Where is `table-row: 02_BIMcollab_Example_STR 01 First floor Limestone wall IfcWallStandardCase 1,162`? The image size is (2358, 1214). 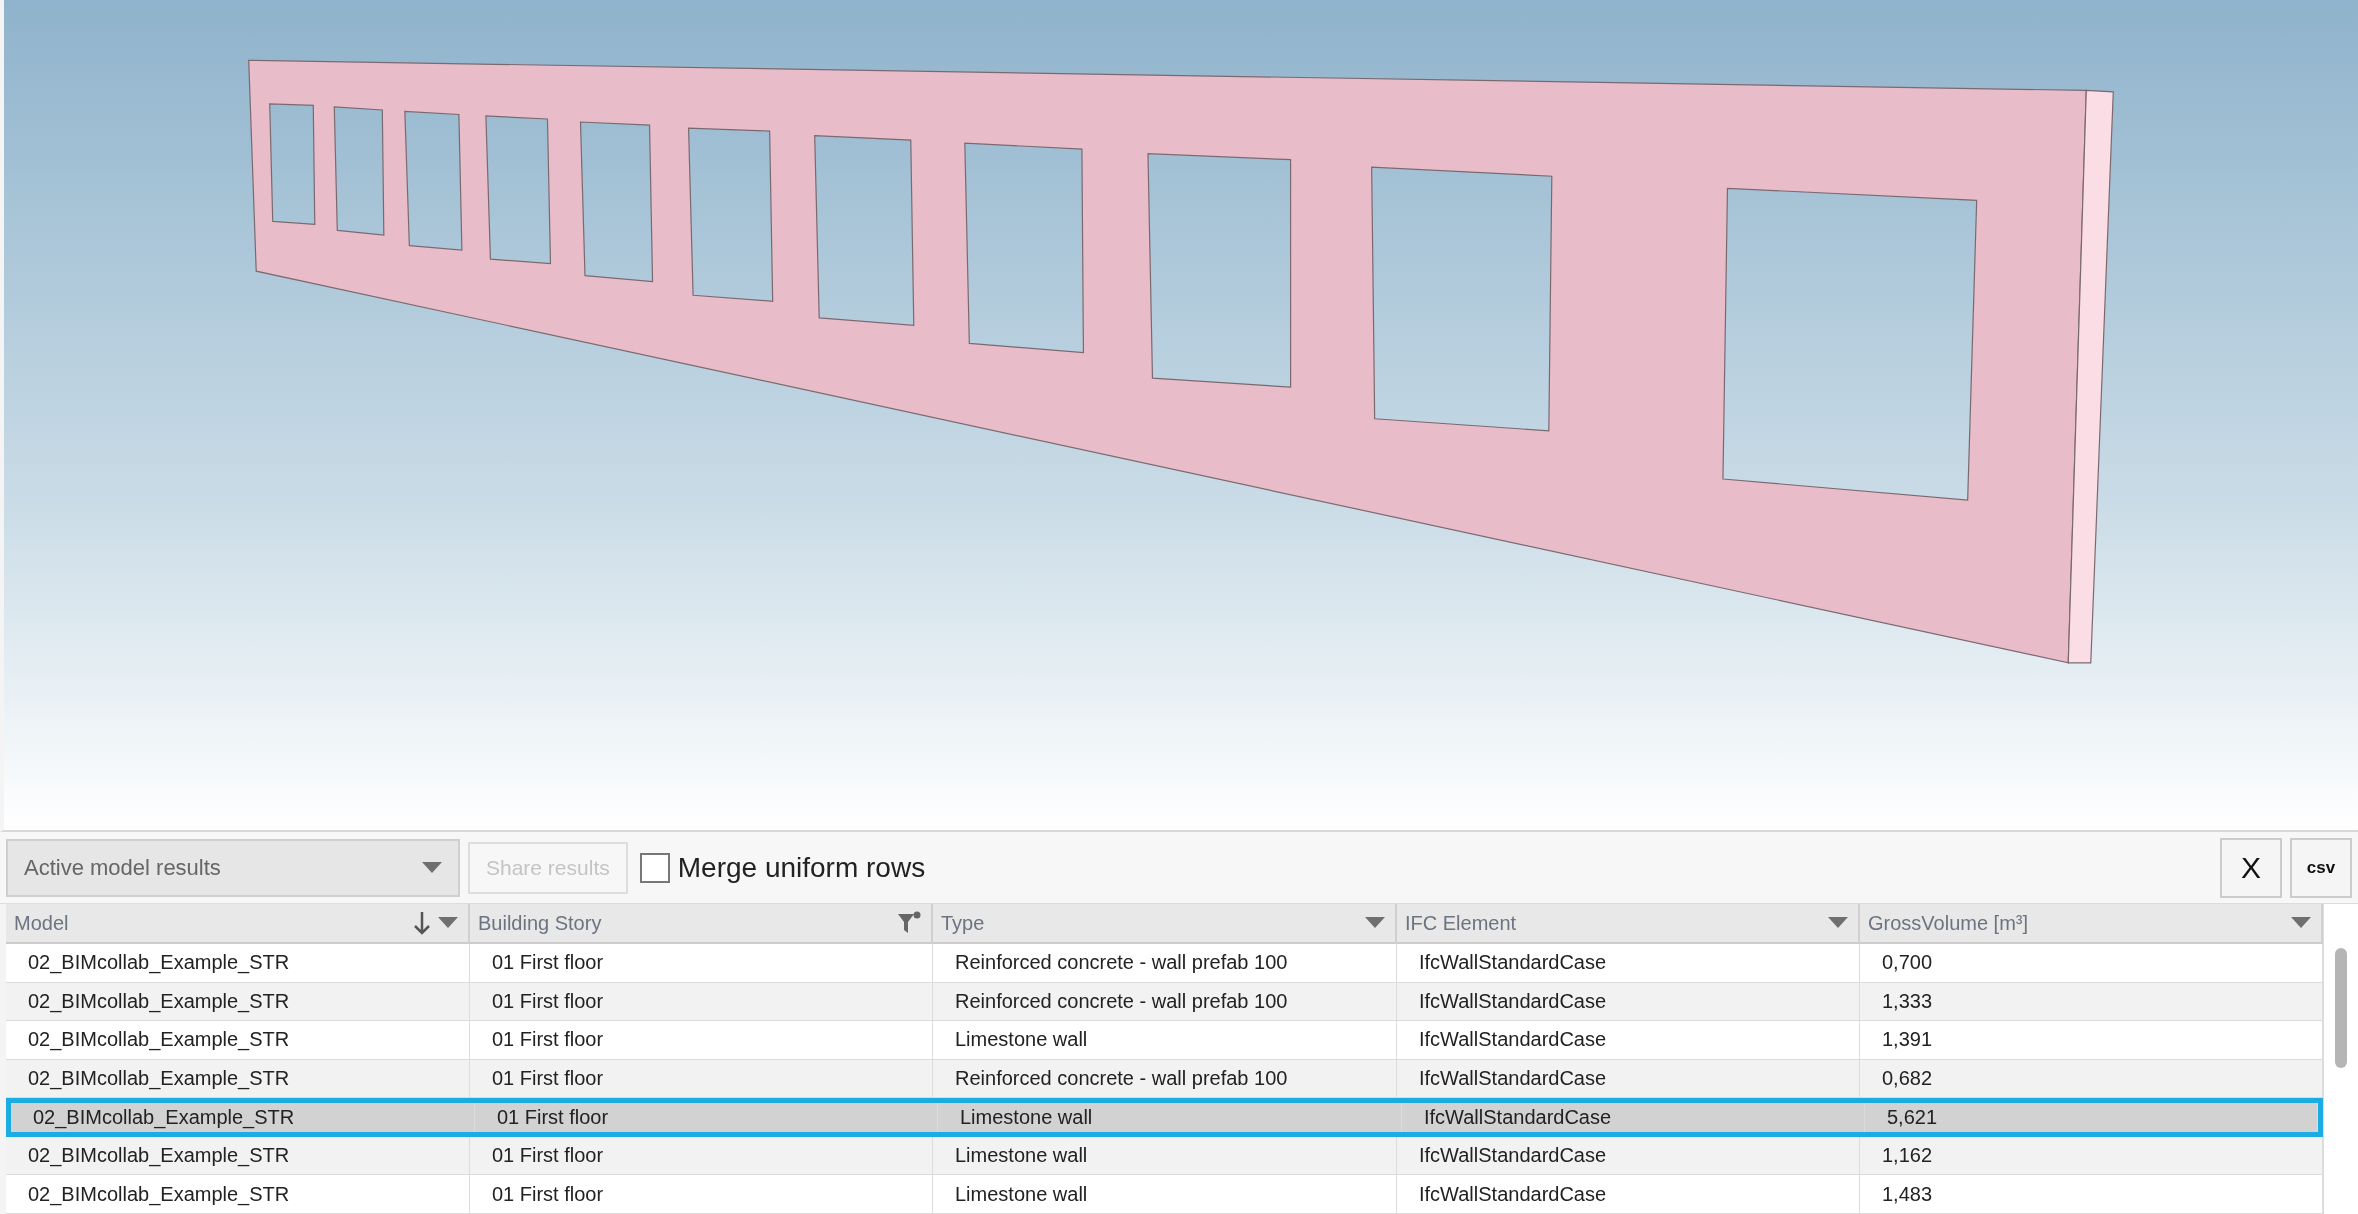
table-row: 02_BIMcollab_Example_STR 01 First floor Limestone wall IfcWallStandardCase 1,162 is located at coordinates (1164, 1156).